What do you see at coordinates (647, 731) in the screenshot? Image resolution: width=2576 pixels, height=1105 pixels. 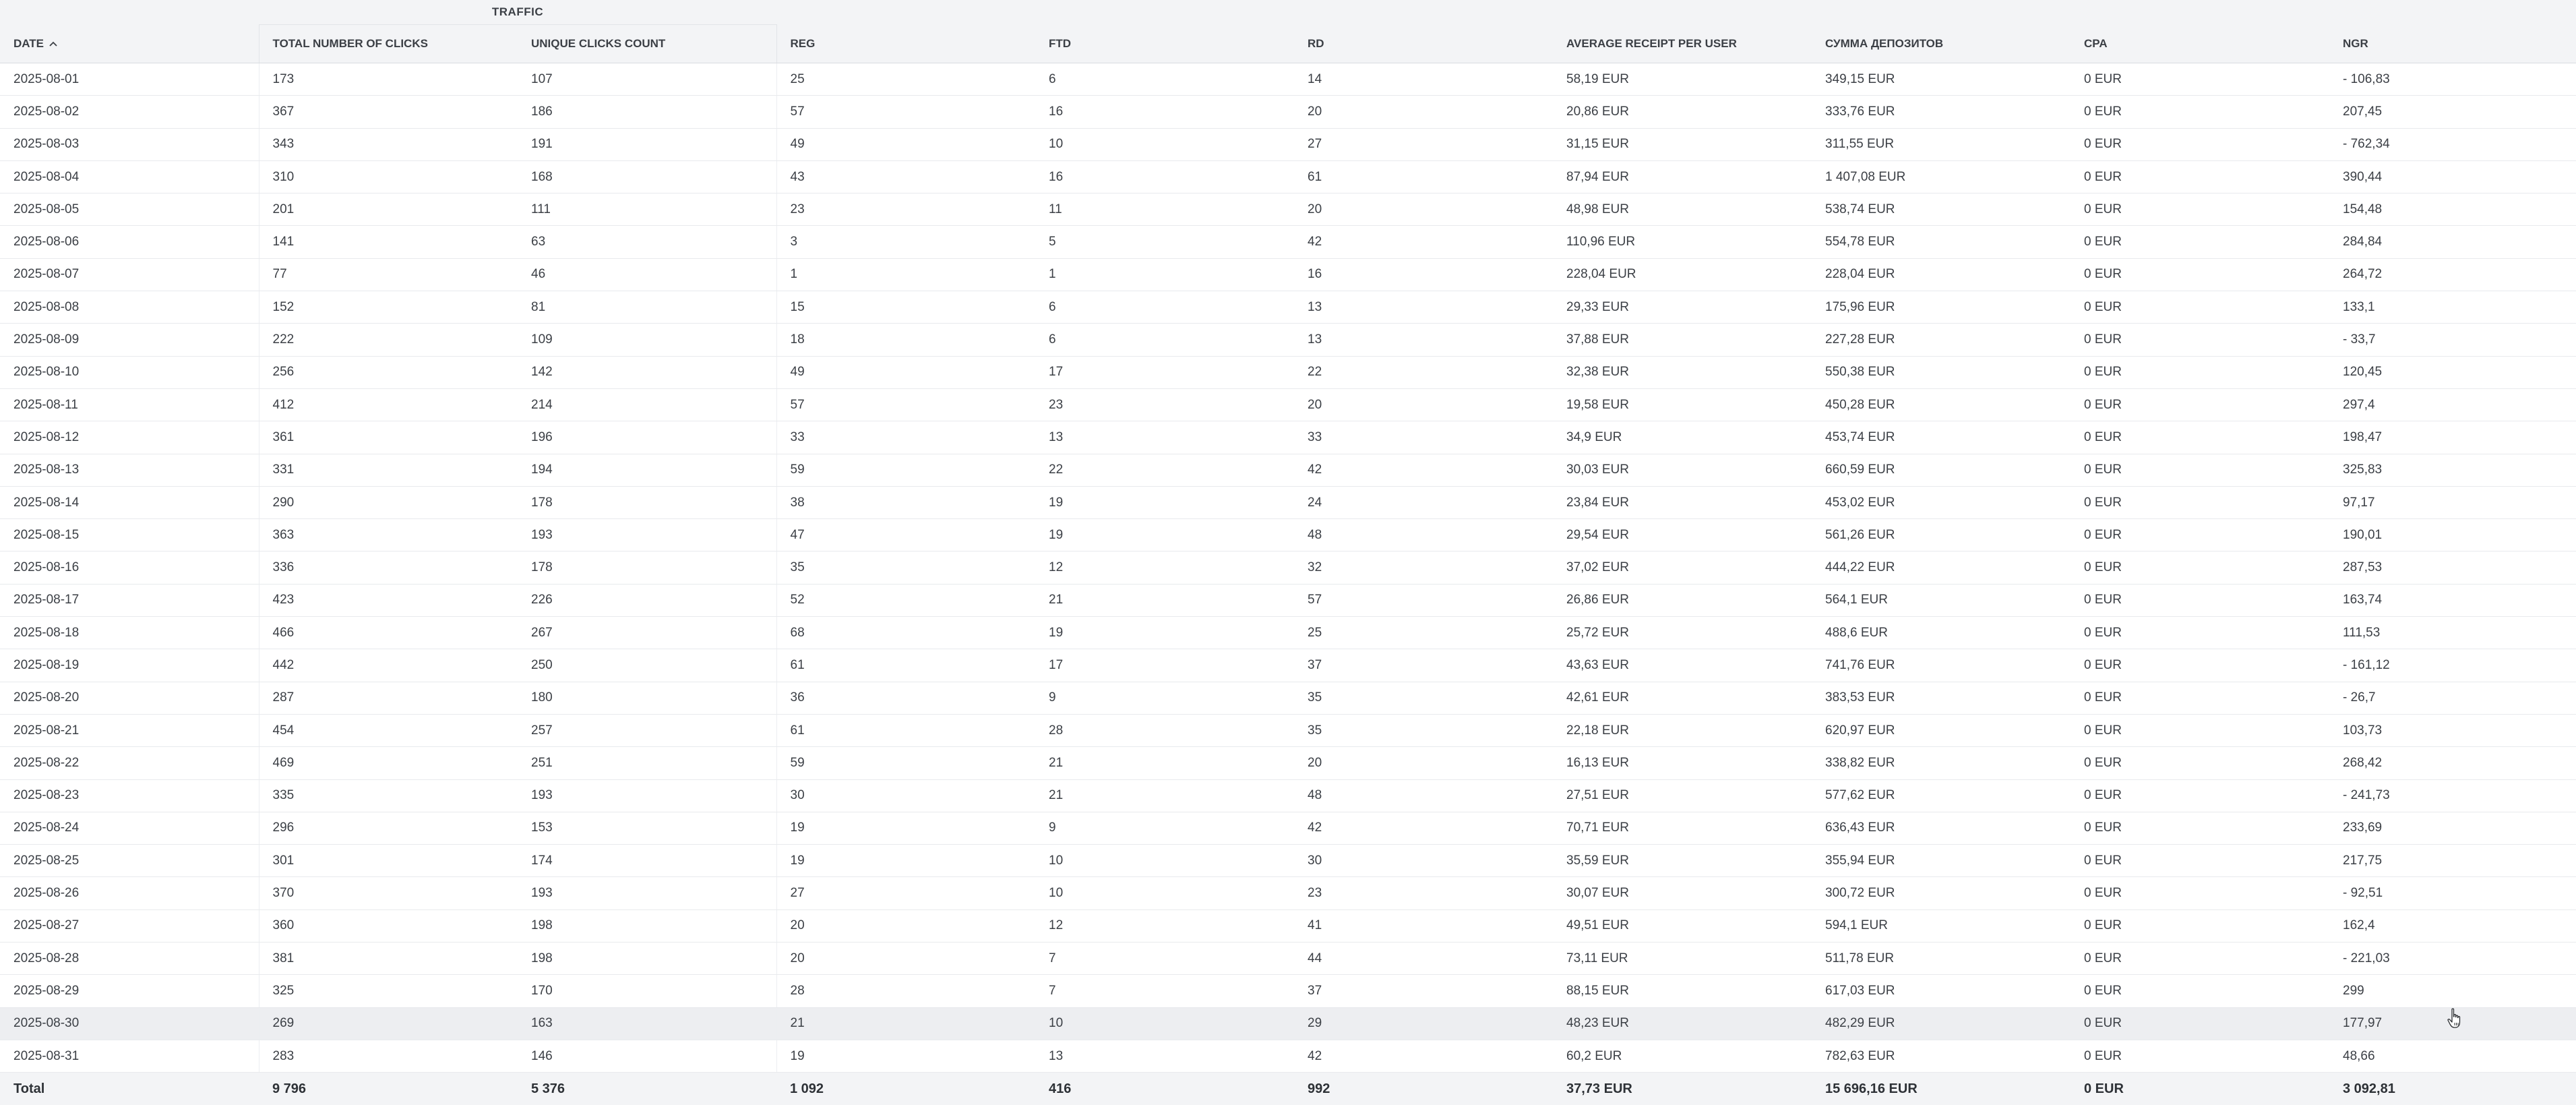 I see `cell-unique-clicks: 257` at bounding box center [647, 731].